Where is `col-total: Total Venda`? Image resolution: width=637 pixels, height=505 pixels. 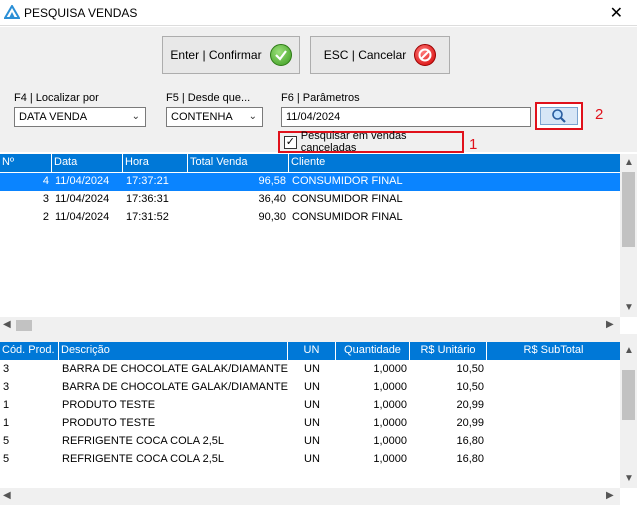 col-total: Total Venda is located at coordinates (238, 163).